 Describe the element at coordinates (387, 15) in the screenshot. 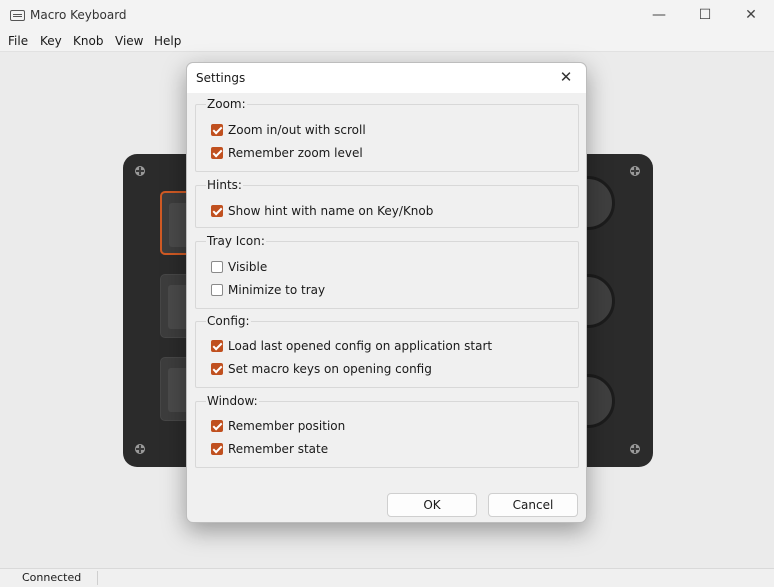

I see `title-bar: Macro Keyboard — ☐ ✕` at that location.